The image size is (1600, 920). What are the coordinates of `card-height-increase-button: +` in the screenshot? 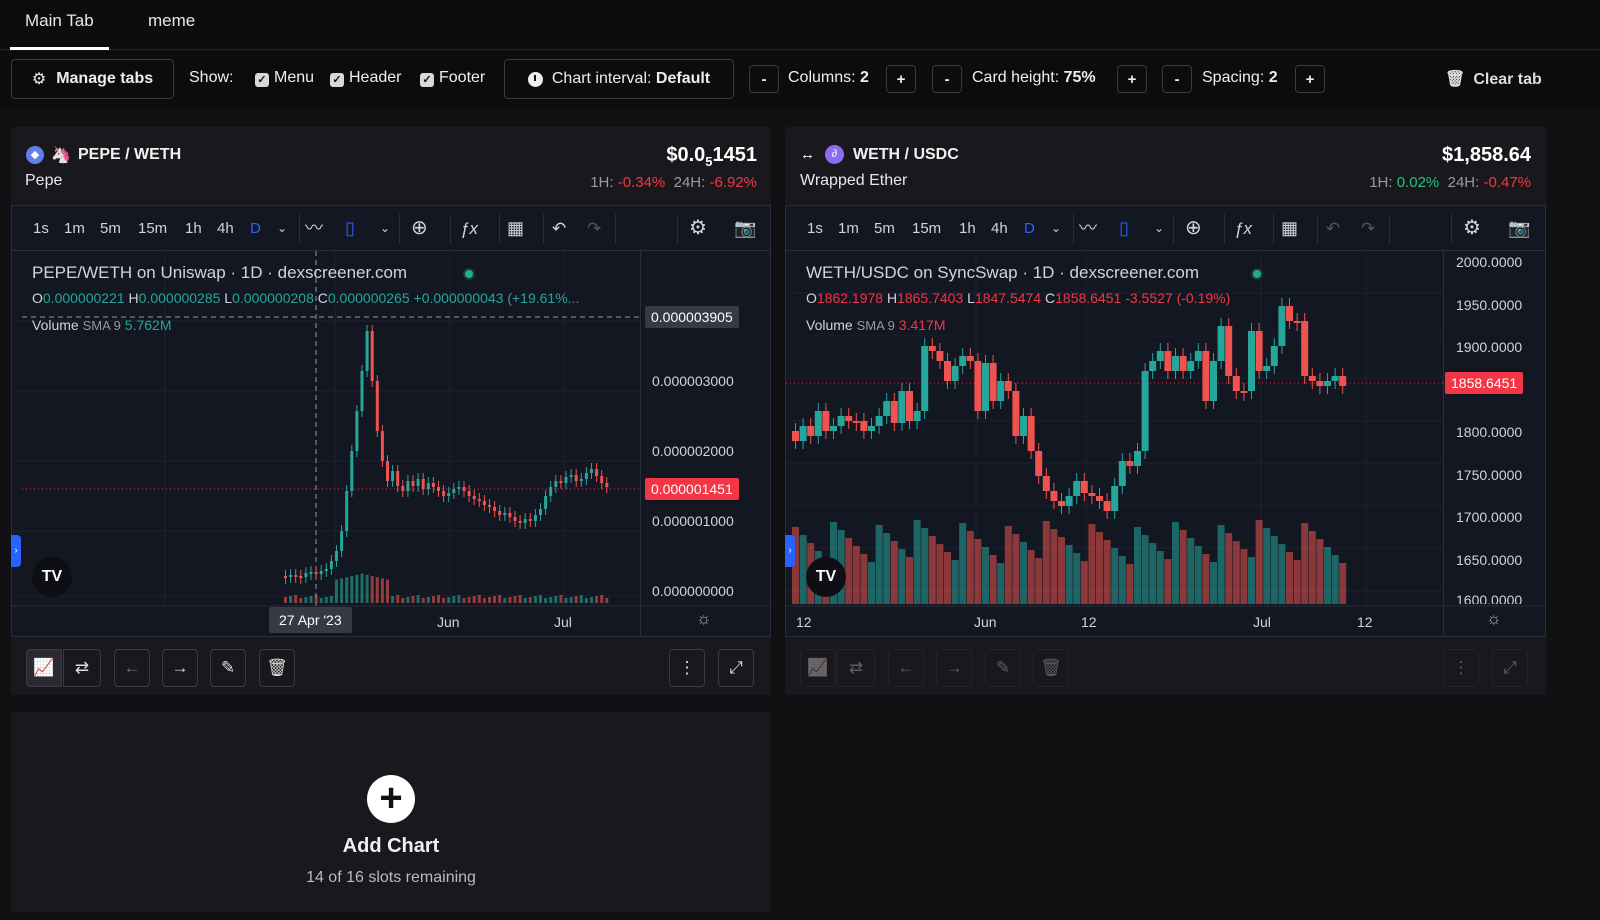 It's located at (1132, 79).